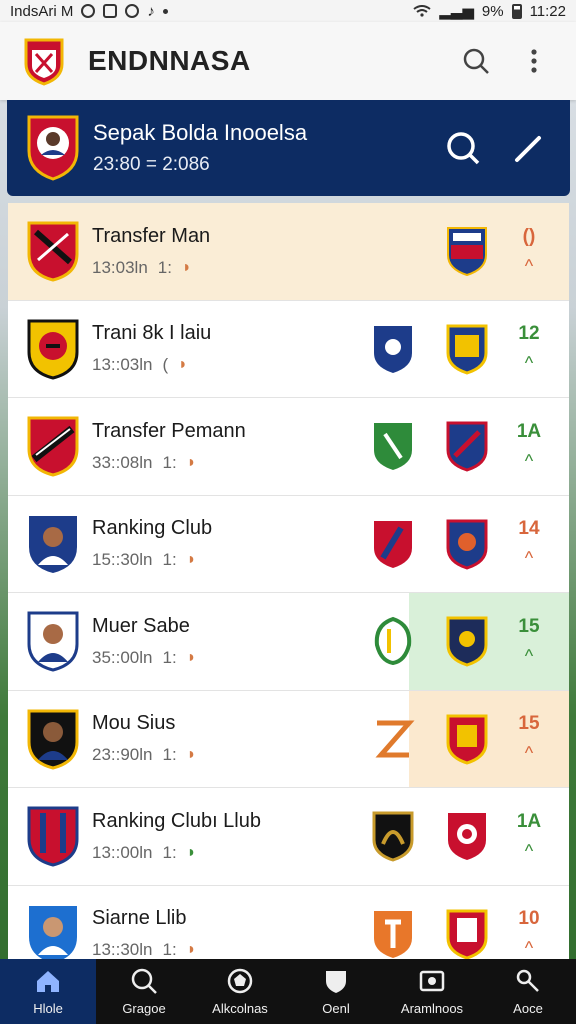  What do you see at coordinates (122, 365) in the screenshot?
I see `item-time: 13::03ln` at bounding box center [122, 365].